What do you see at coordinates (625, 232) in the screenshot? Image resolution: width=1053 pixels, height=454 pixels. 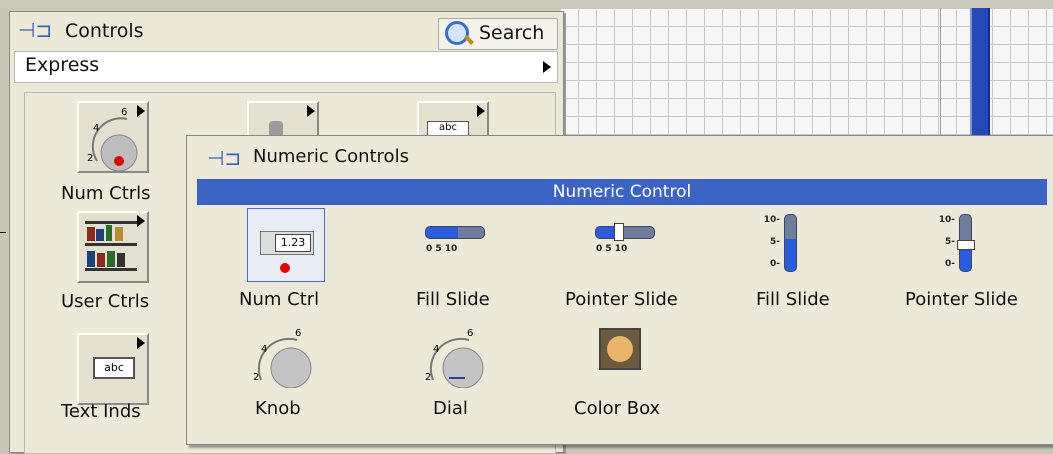 I see `horizontal-pointer-slider-icon` at bounding box center [625, 232].